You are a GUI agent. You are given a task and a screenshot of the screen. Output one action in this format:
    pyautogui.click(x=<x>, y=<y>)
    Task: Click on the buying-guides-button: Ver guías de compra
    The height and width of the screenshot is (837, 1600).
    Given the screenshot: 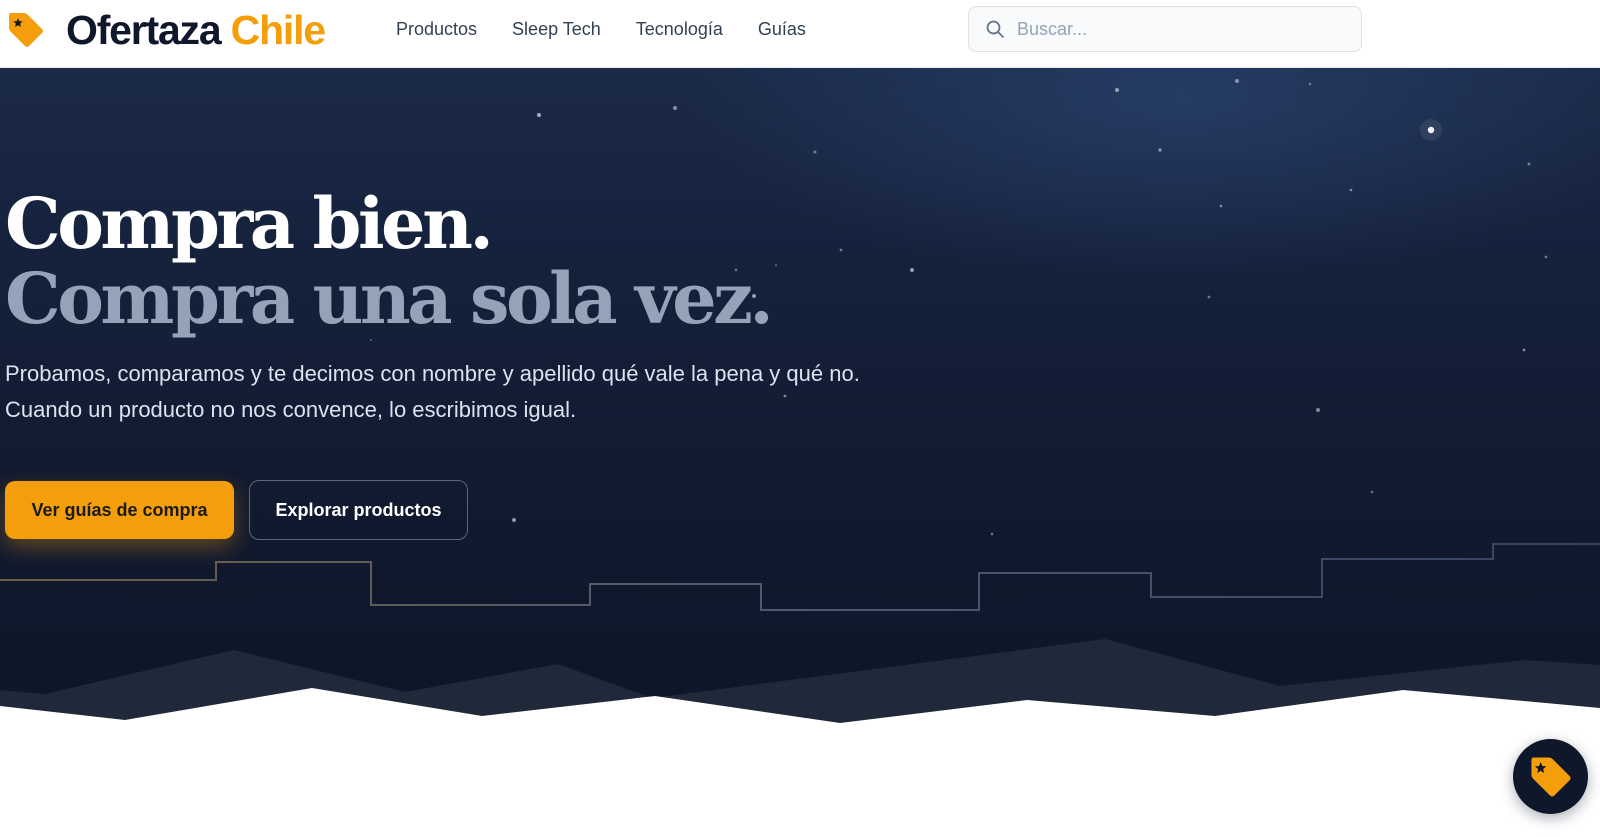 What is the action you would take?
    pyautogui.click(x=119, y=510)
    